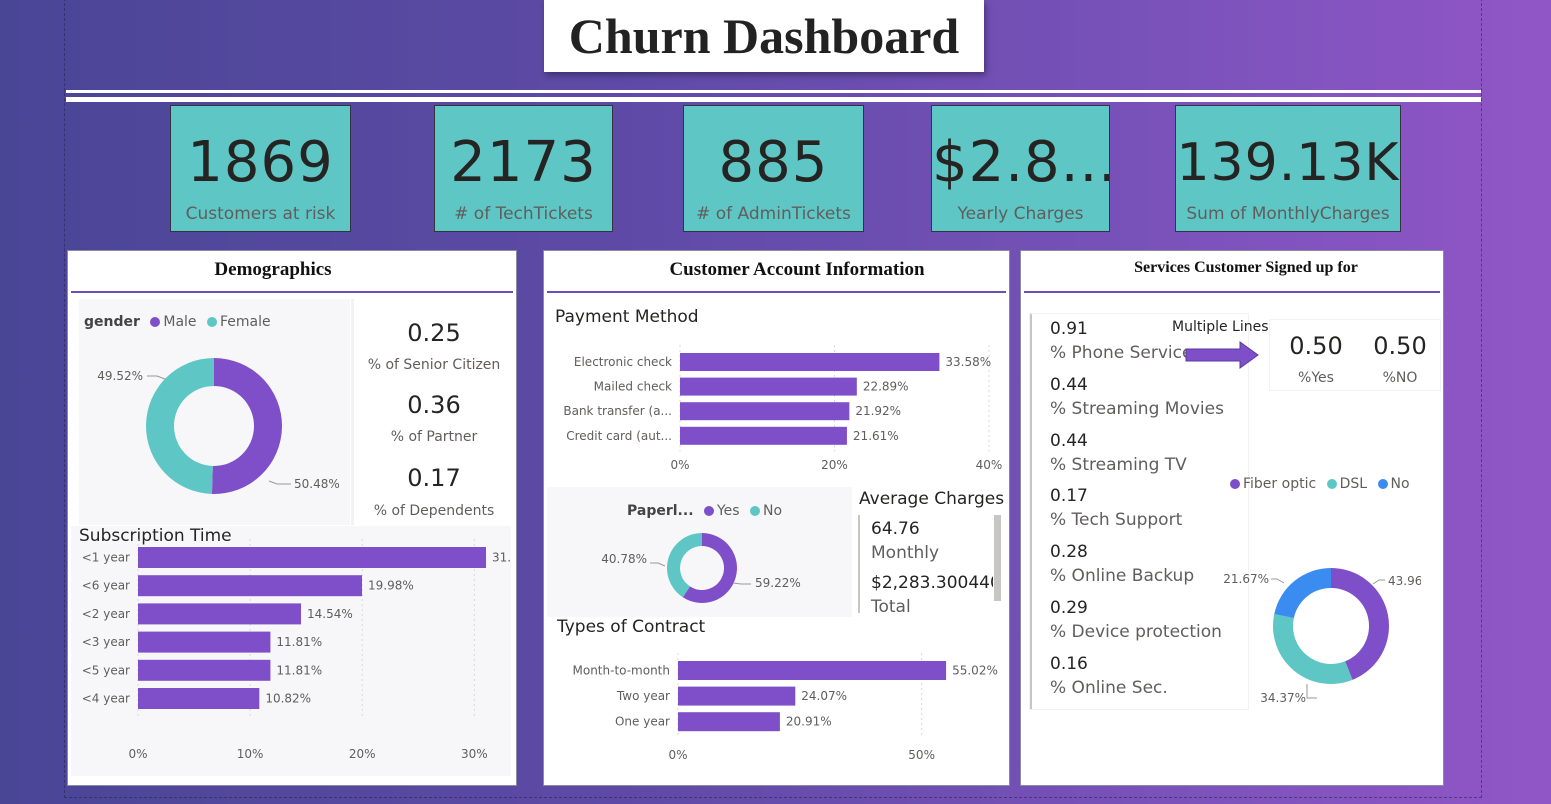 This screenshot has height=804, width=1551. What do you see at coordinates (968, 362) in the screenshot?
I see `payment-data-label: 33.58%` at bounding box center [968, 362].